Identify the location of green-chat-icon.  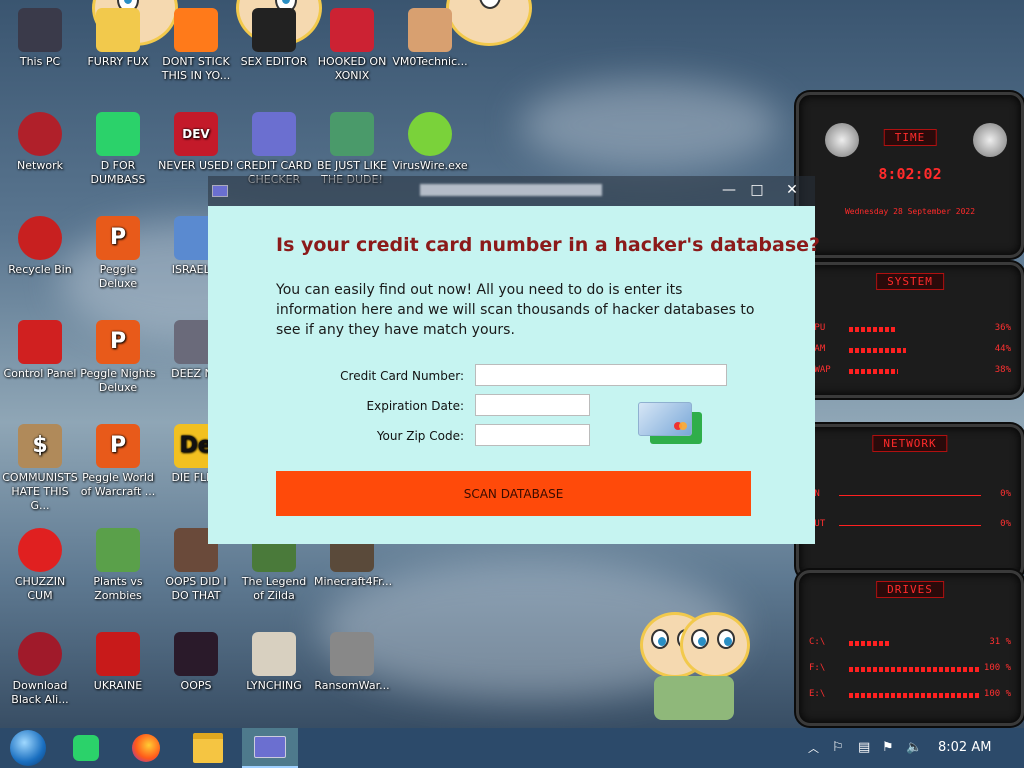
(86, 748).